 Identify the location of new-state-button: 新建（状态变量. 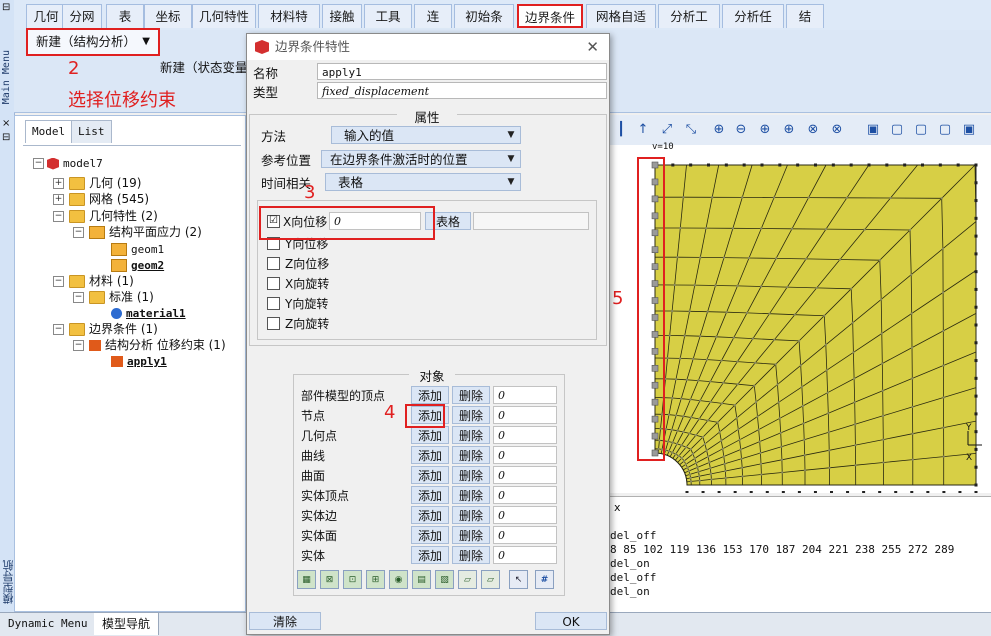
(204, 66).